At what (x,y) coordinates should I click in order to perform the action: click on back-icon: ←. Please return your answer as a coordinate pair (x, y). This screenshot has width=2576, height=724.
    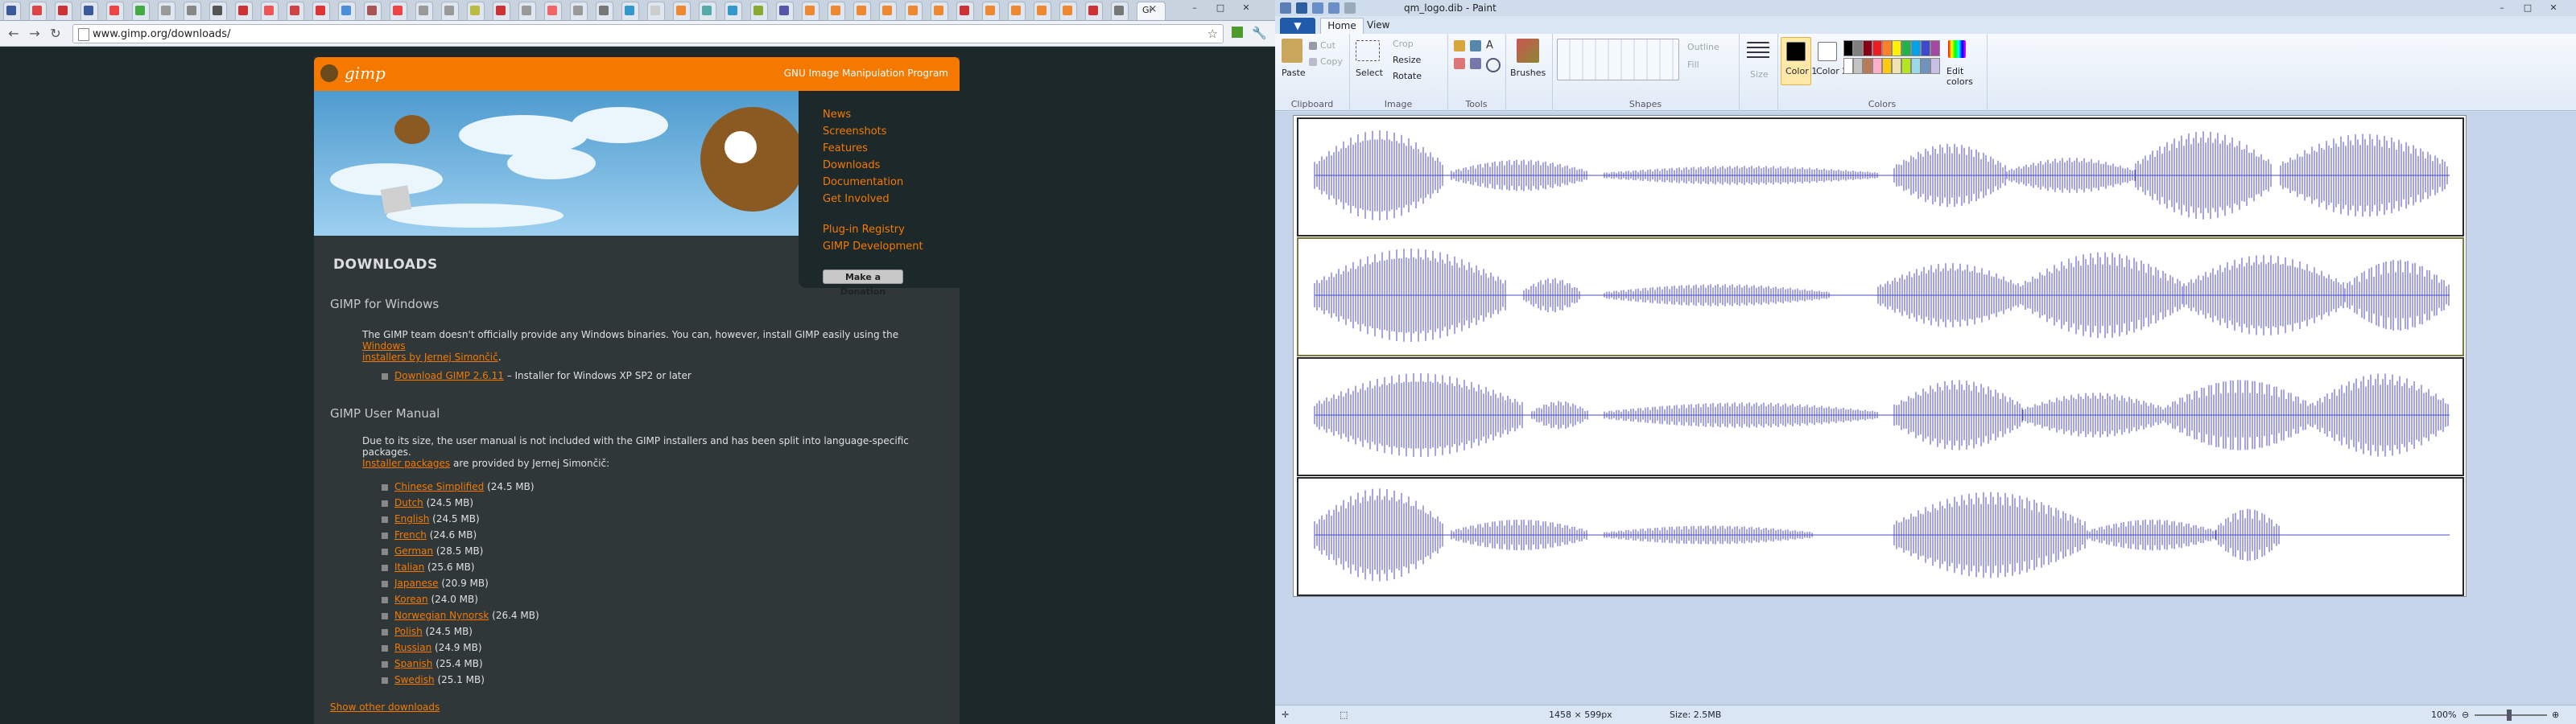
    Looking at the image, I should click on (14, 34).